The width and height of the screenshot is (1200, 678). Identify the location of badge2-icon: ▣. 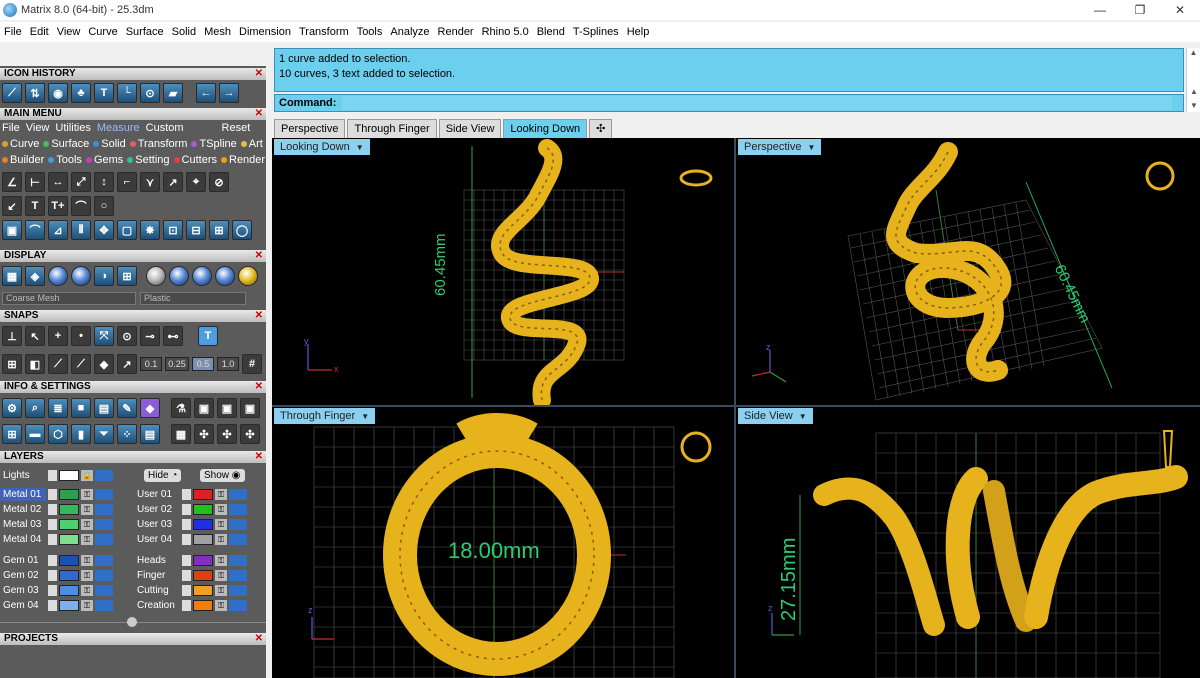
(227, 408).